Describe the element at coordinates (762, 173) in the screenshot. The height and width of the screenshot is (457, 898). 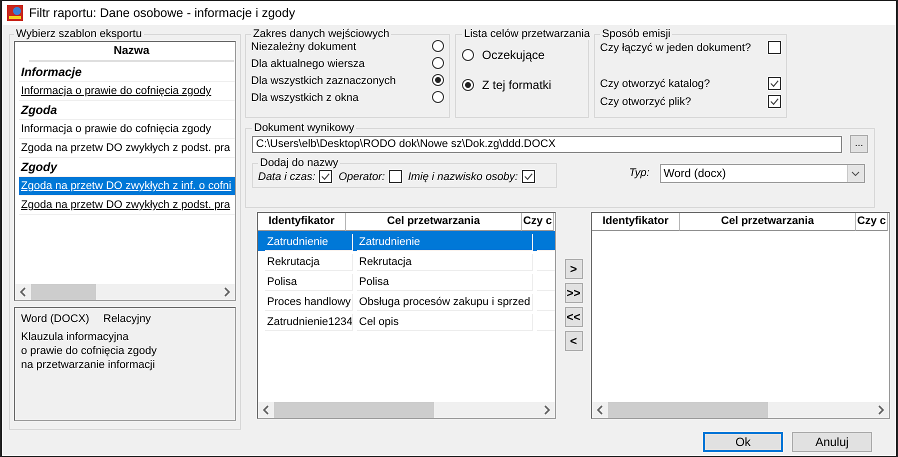
I see `type-dropdown: Word (docx)` at that location.